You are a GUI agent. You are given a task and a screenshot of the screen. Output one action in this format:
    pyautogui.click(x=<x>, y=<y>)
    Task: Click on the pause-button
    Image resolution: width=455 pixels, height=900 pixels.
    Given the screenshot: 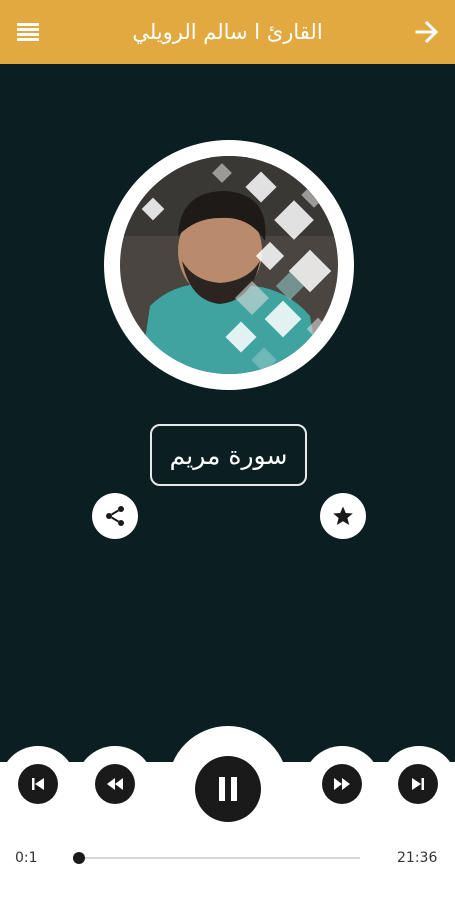 What is the action you would take?
    pyautogui.click(x=228, y=789)
    